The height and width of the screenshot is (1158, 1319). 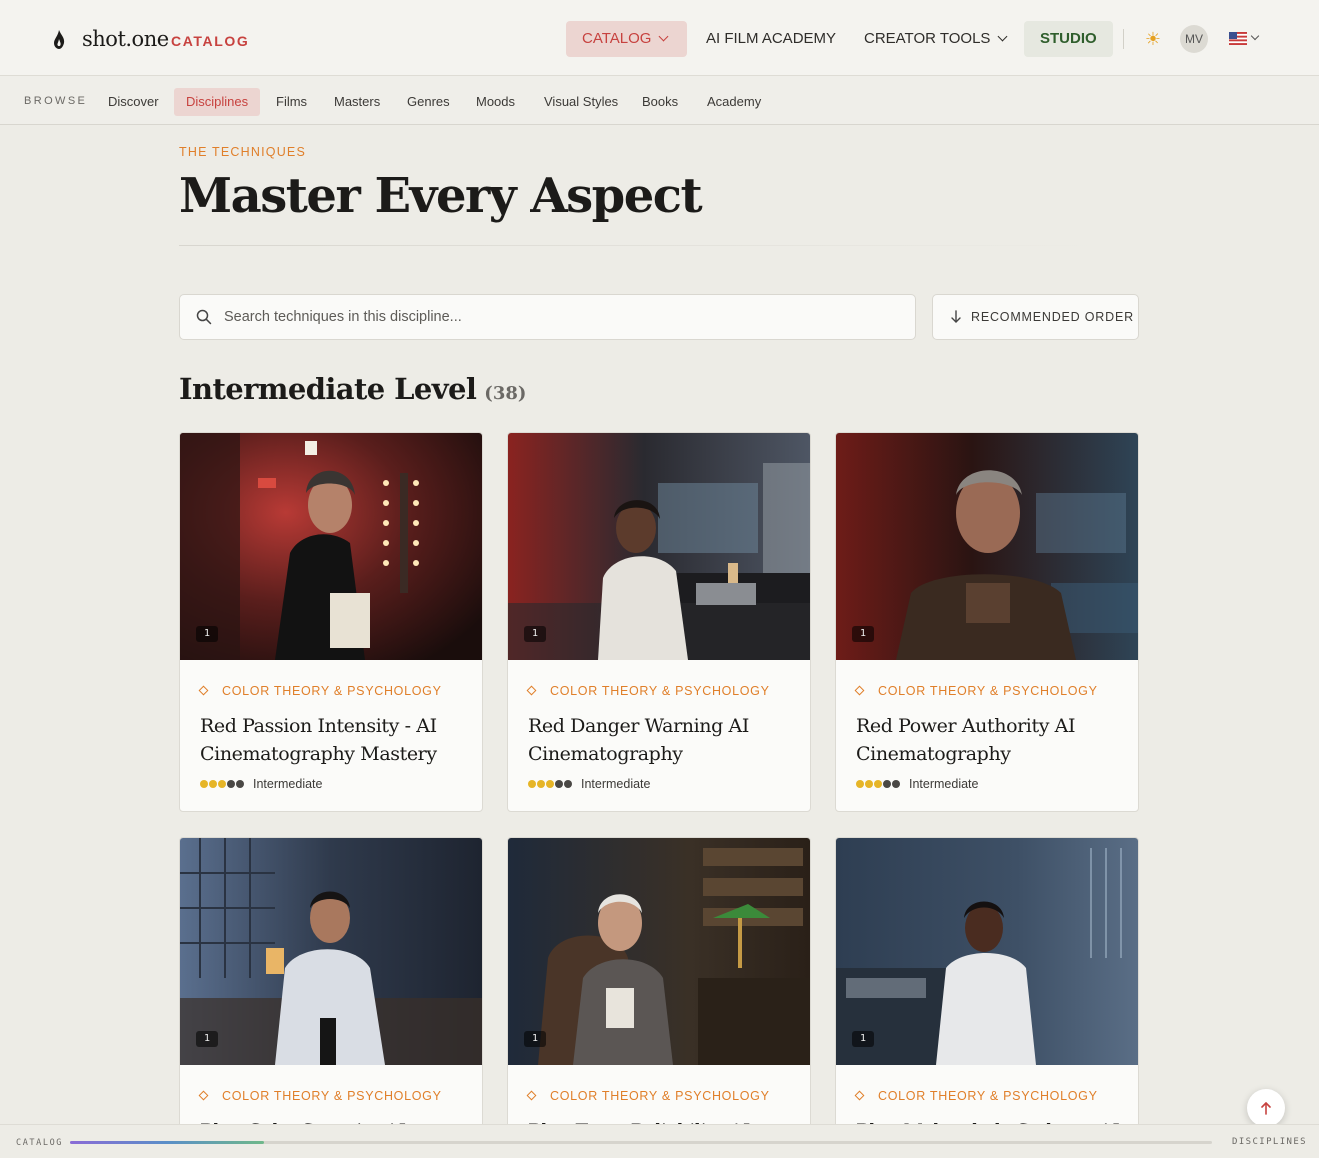 What do you see at coordinates (441, 196) in the screenshot?
I see `page-title: Master Every Aspect` at bounding box center [441, 196].